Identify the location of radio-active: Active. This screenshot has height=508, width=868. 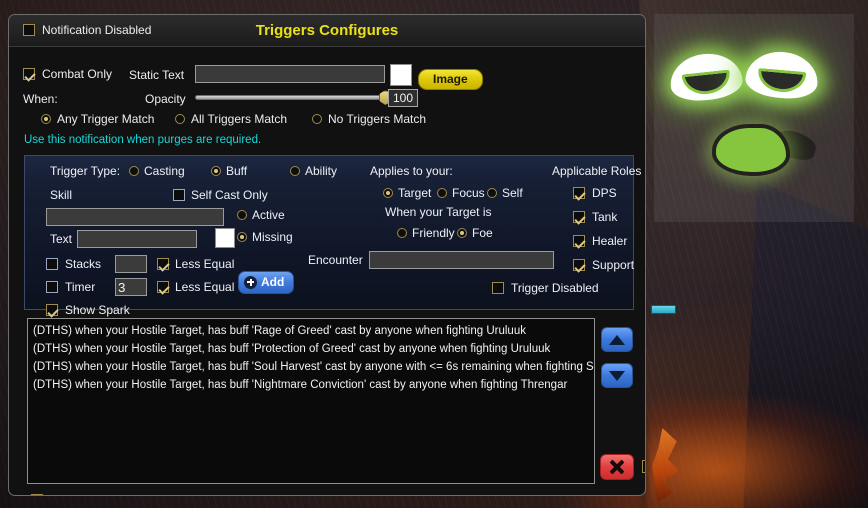
(261, 215).